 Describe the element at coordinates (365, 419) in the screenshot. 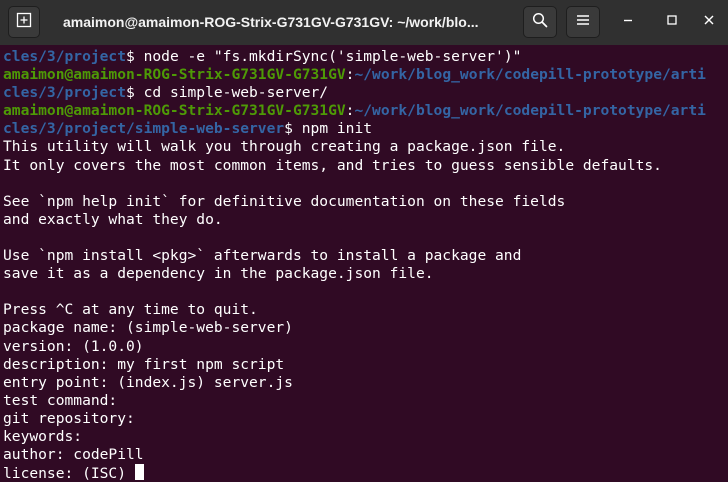

I see `terminal-line: git repository:` at that location.